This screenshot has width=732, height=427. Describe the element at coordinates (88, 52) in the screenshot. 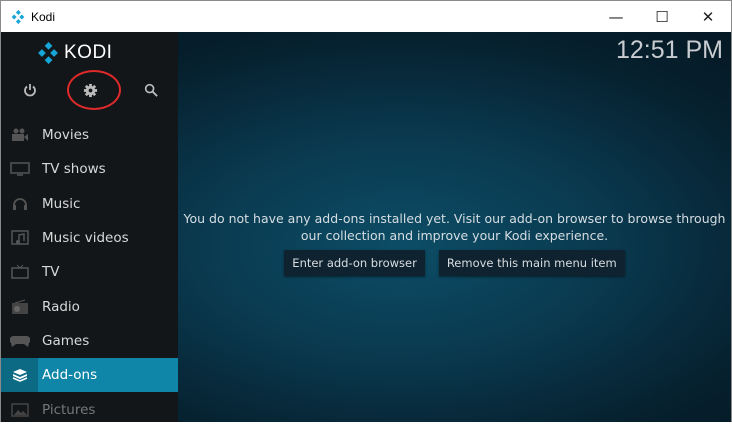

I see `logo-text: KODI` at that location.